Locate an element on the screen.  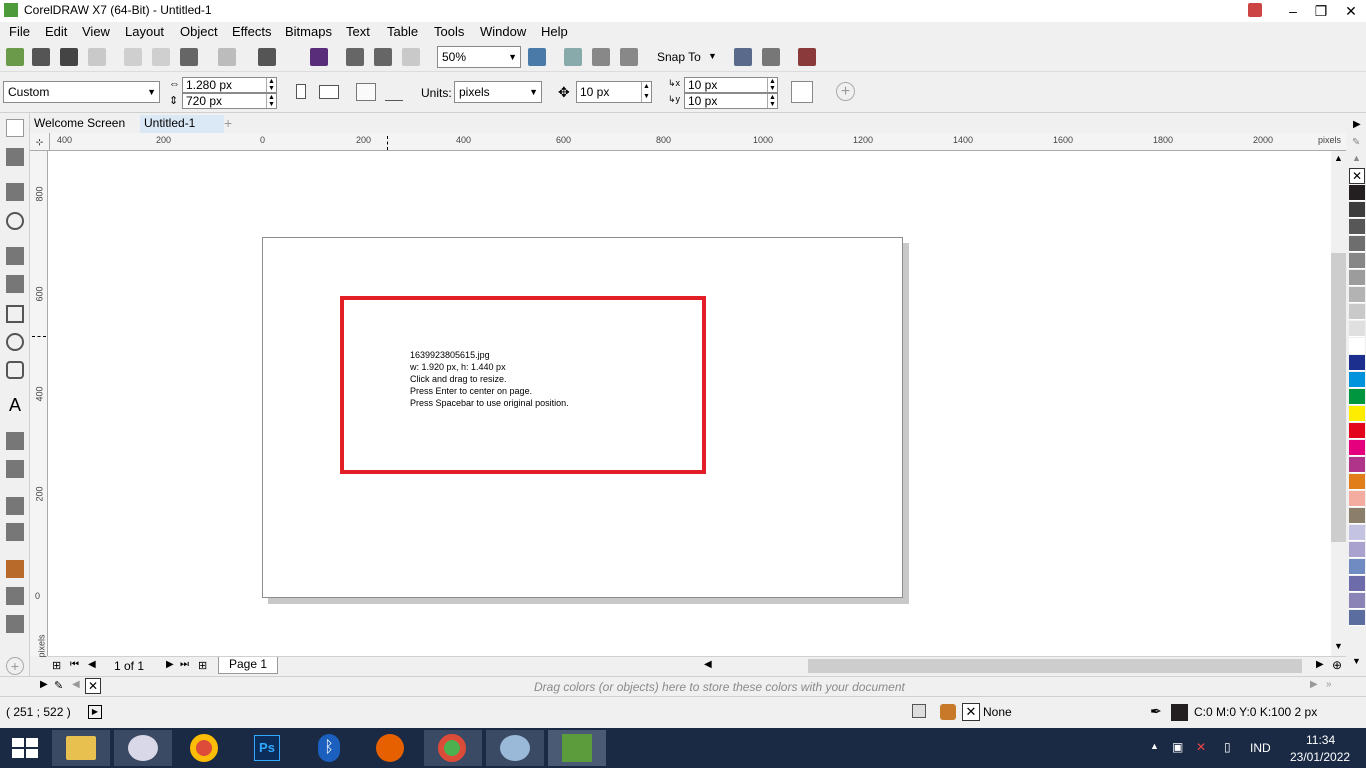
duplicate-y-field: 10 px ▲ ▼ is located at coordinates (731, 101).